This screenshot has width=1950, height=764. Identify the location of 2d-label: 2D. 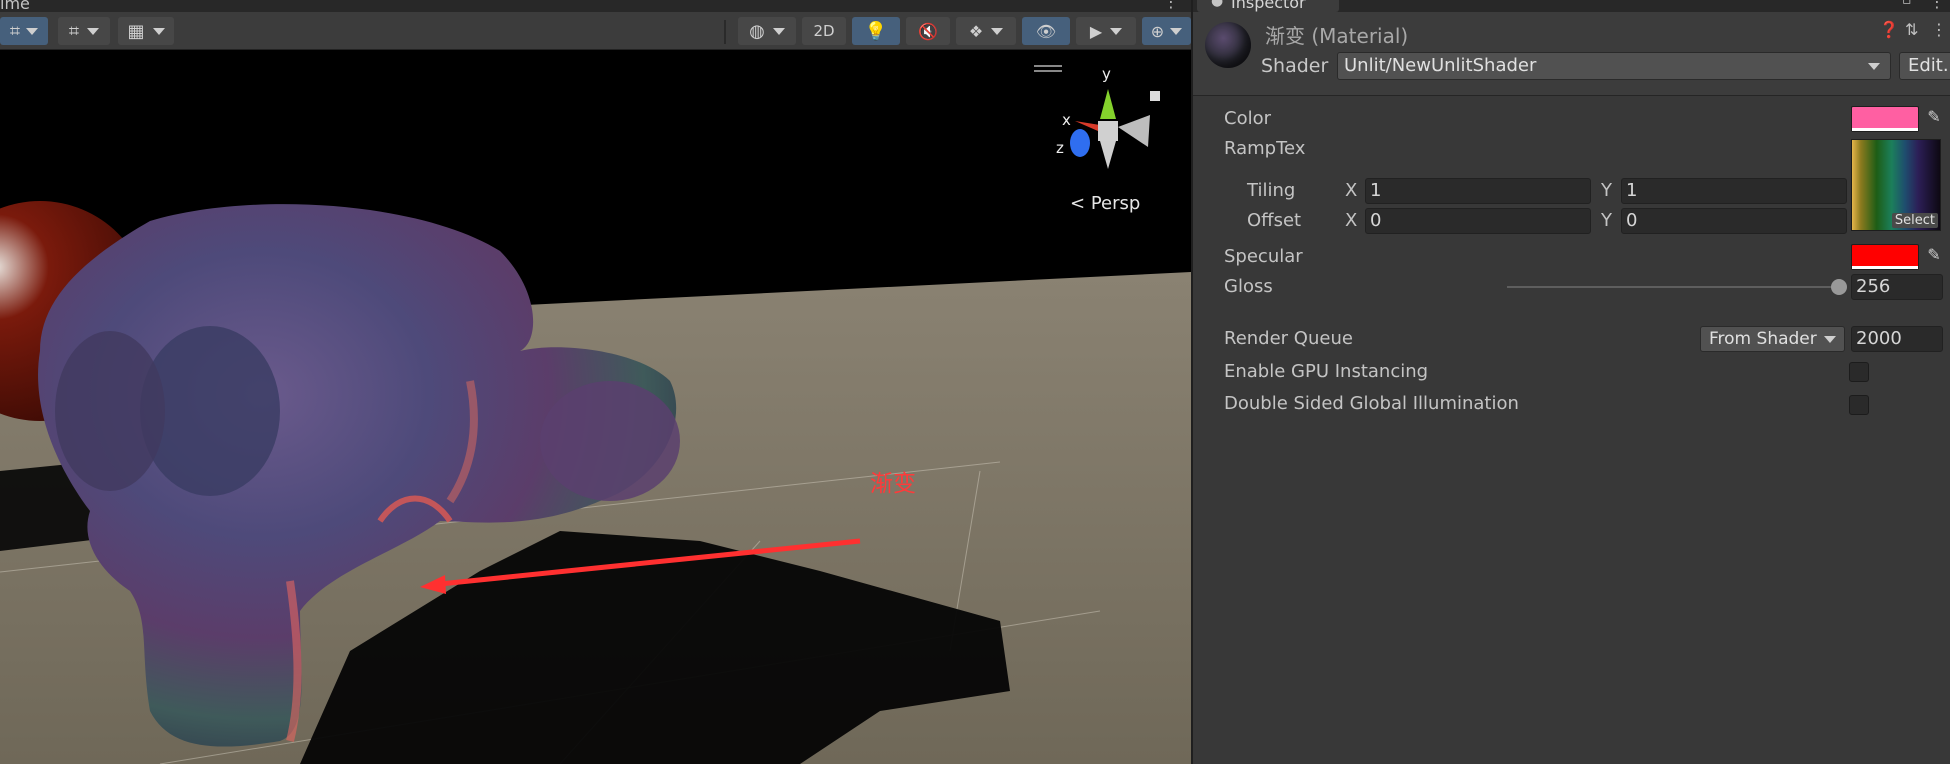
(824, 31).